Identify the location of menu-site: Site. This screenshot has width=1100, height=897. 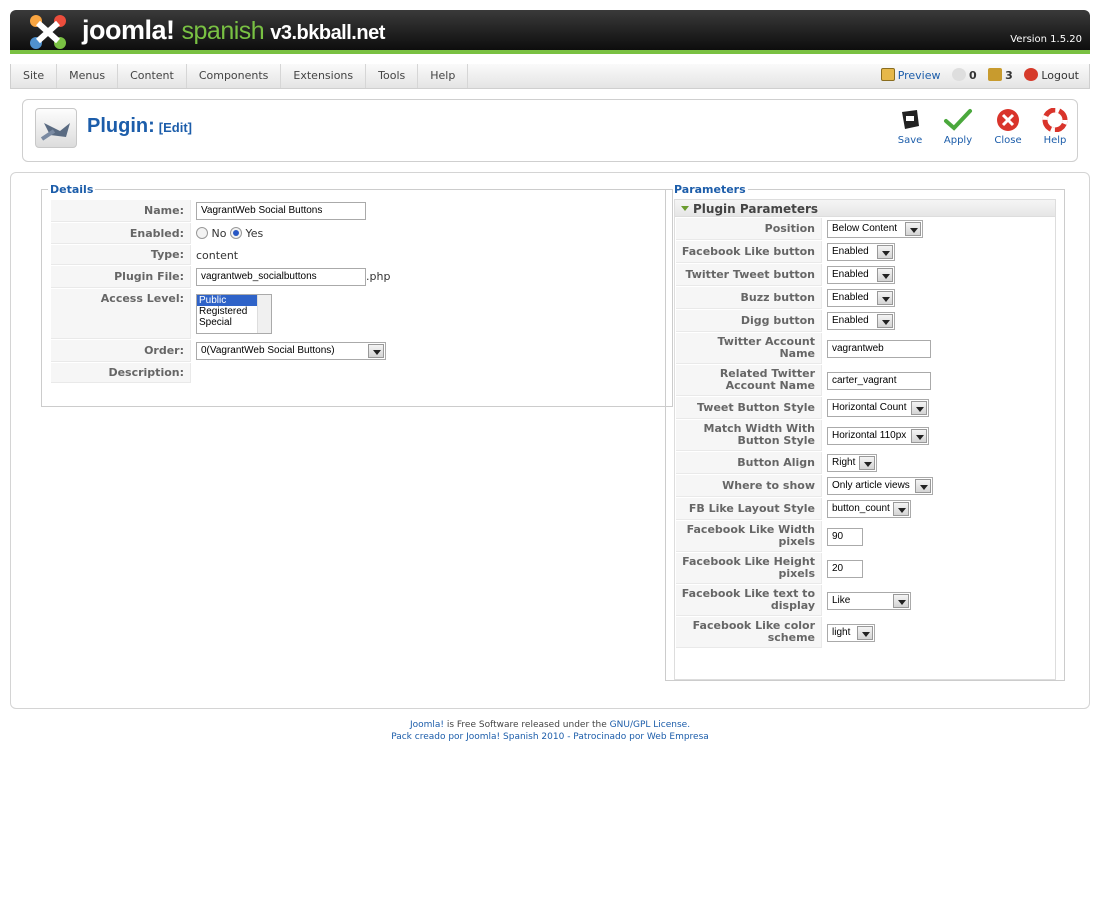
(34, 76).